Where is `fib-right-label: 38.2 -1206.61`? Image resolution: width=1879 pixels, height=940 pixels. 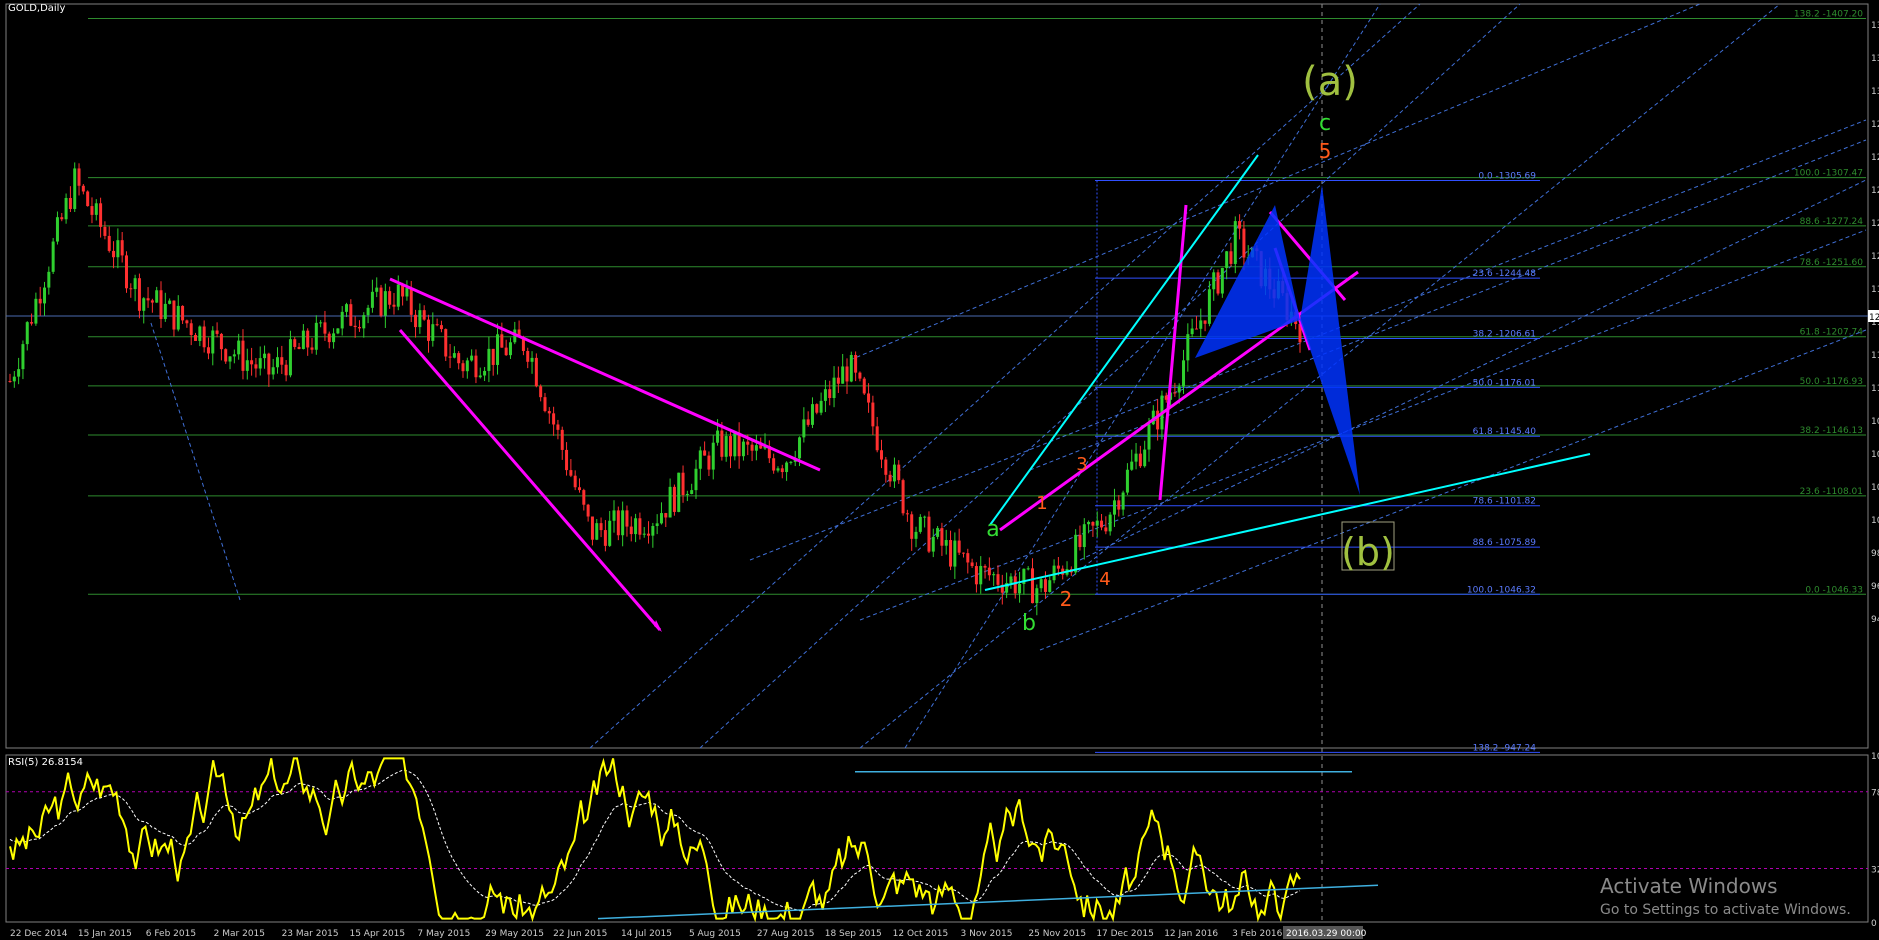
fib-right-label: 38.2 -1206.61 is located at coordinates (1504, 335).